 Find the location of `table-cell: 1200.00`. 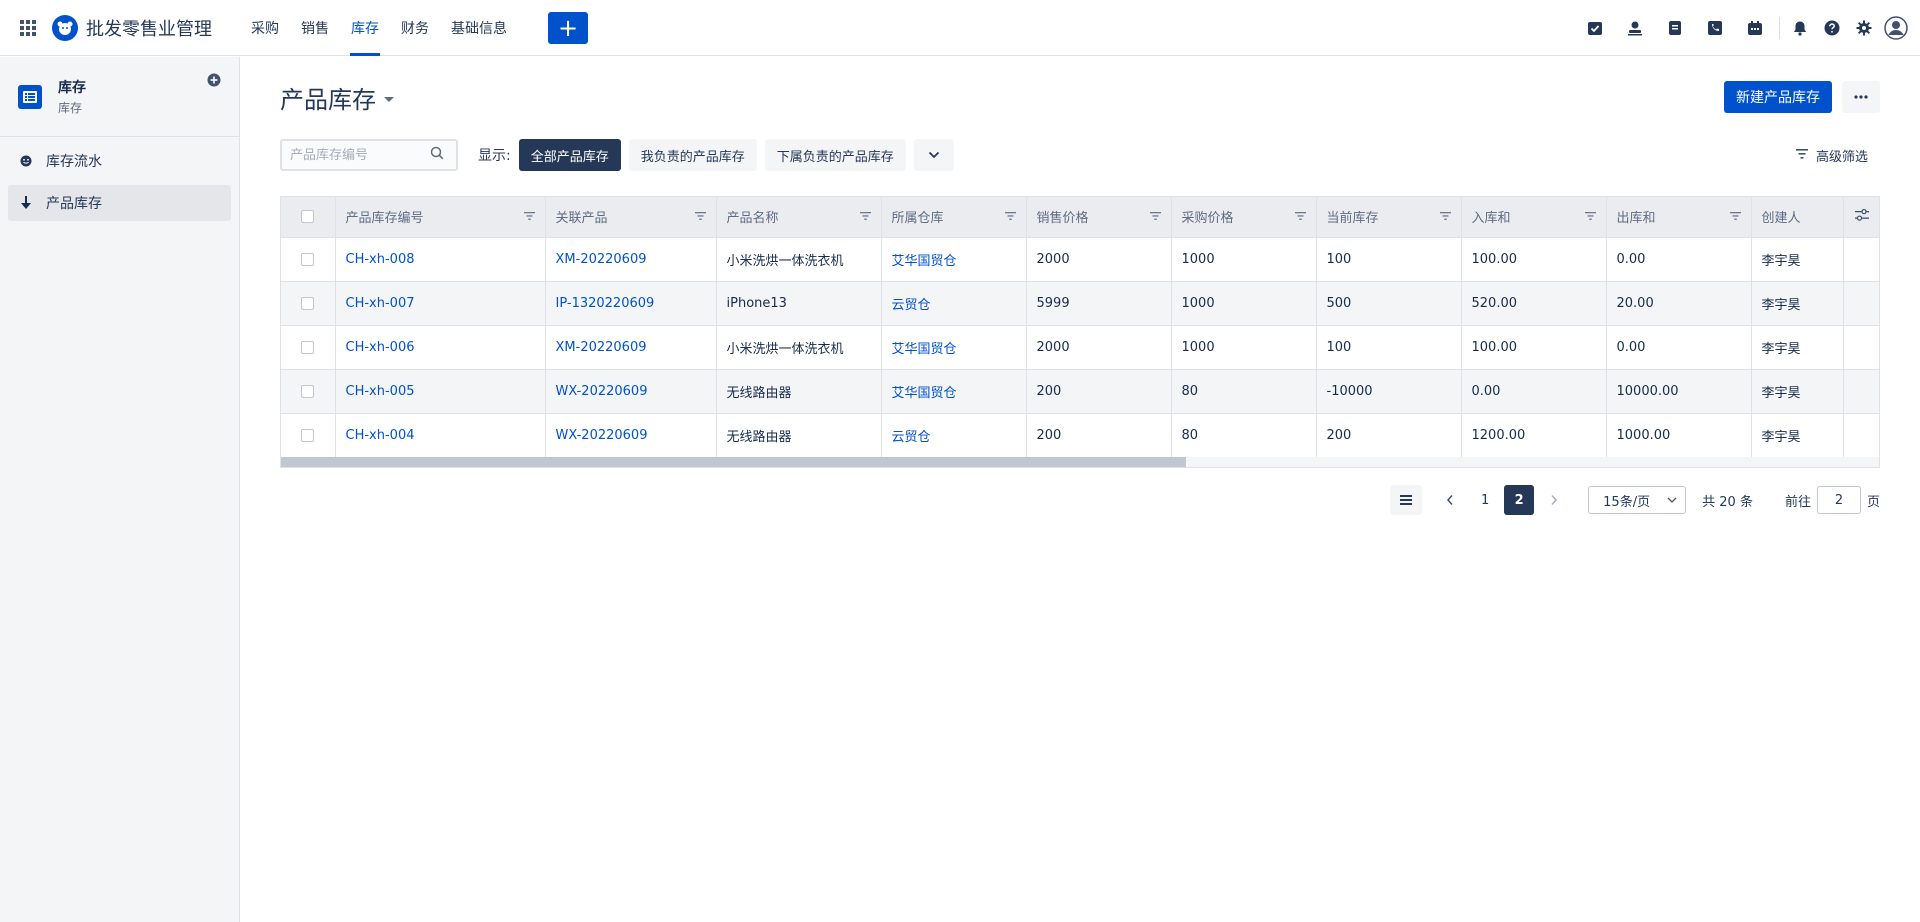

table-cell: 1200.00 is located at coordinates (1534, 435).